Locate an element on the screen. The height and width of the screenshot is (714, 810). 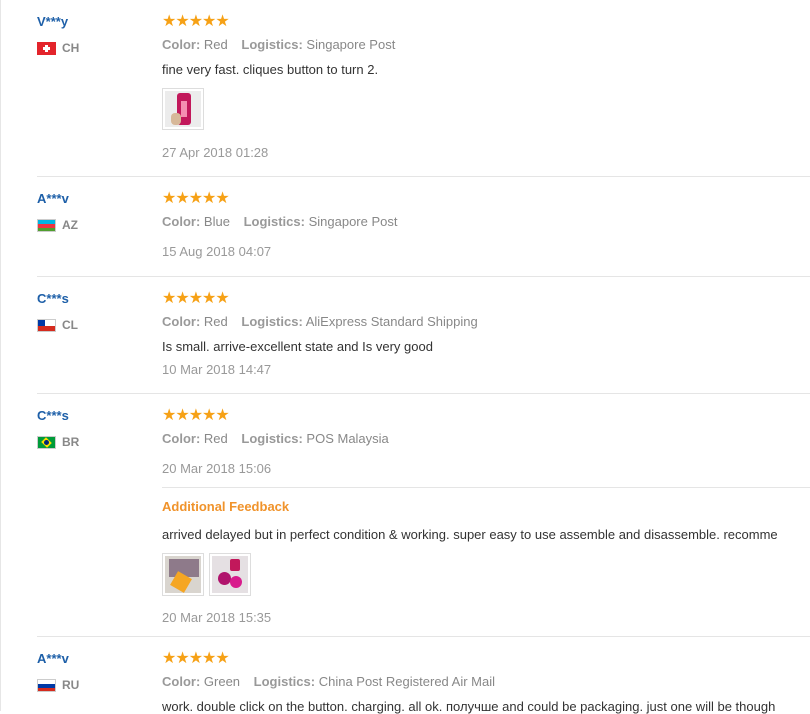
flag-az-icon is located at coordinates (46, 225).